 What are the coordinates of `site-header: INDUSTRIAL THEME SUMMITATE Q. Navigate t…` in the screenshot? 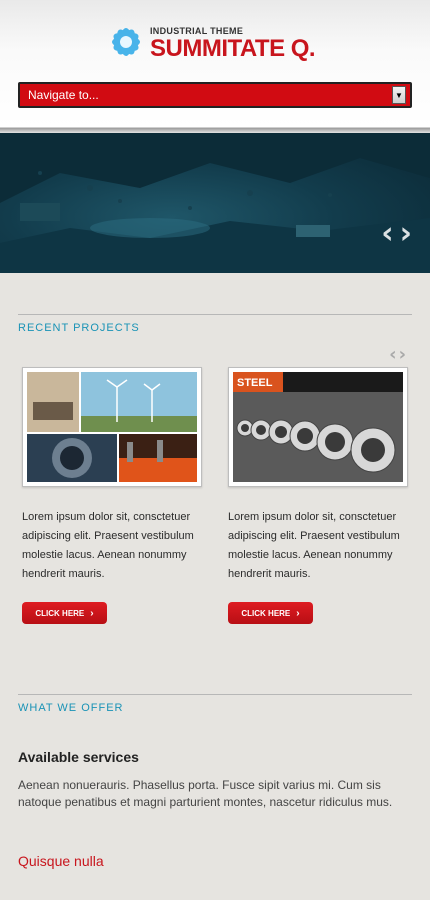 It's located at (215, 64).